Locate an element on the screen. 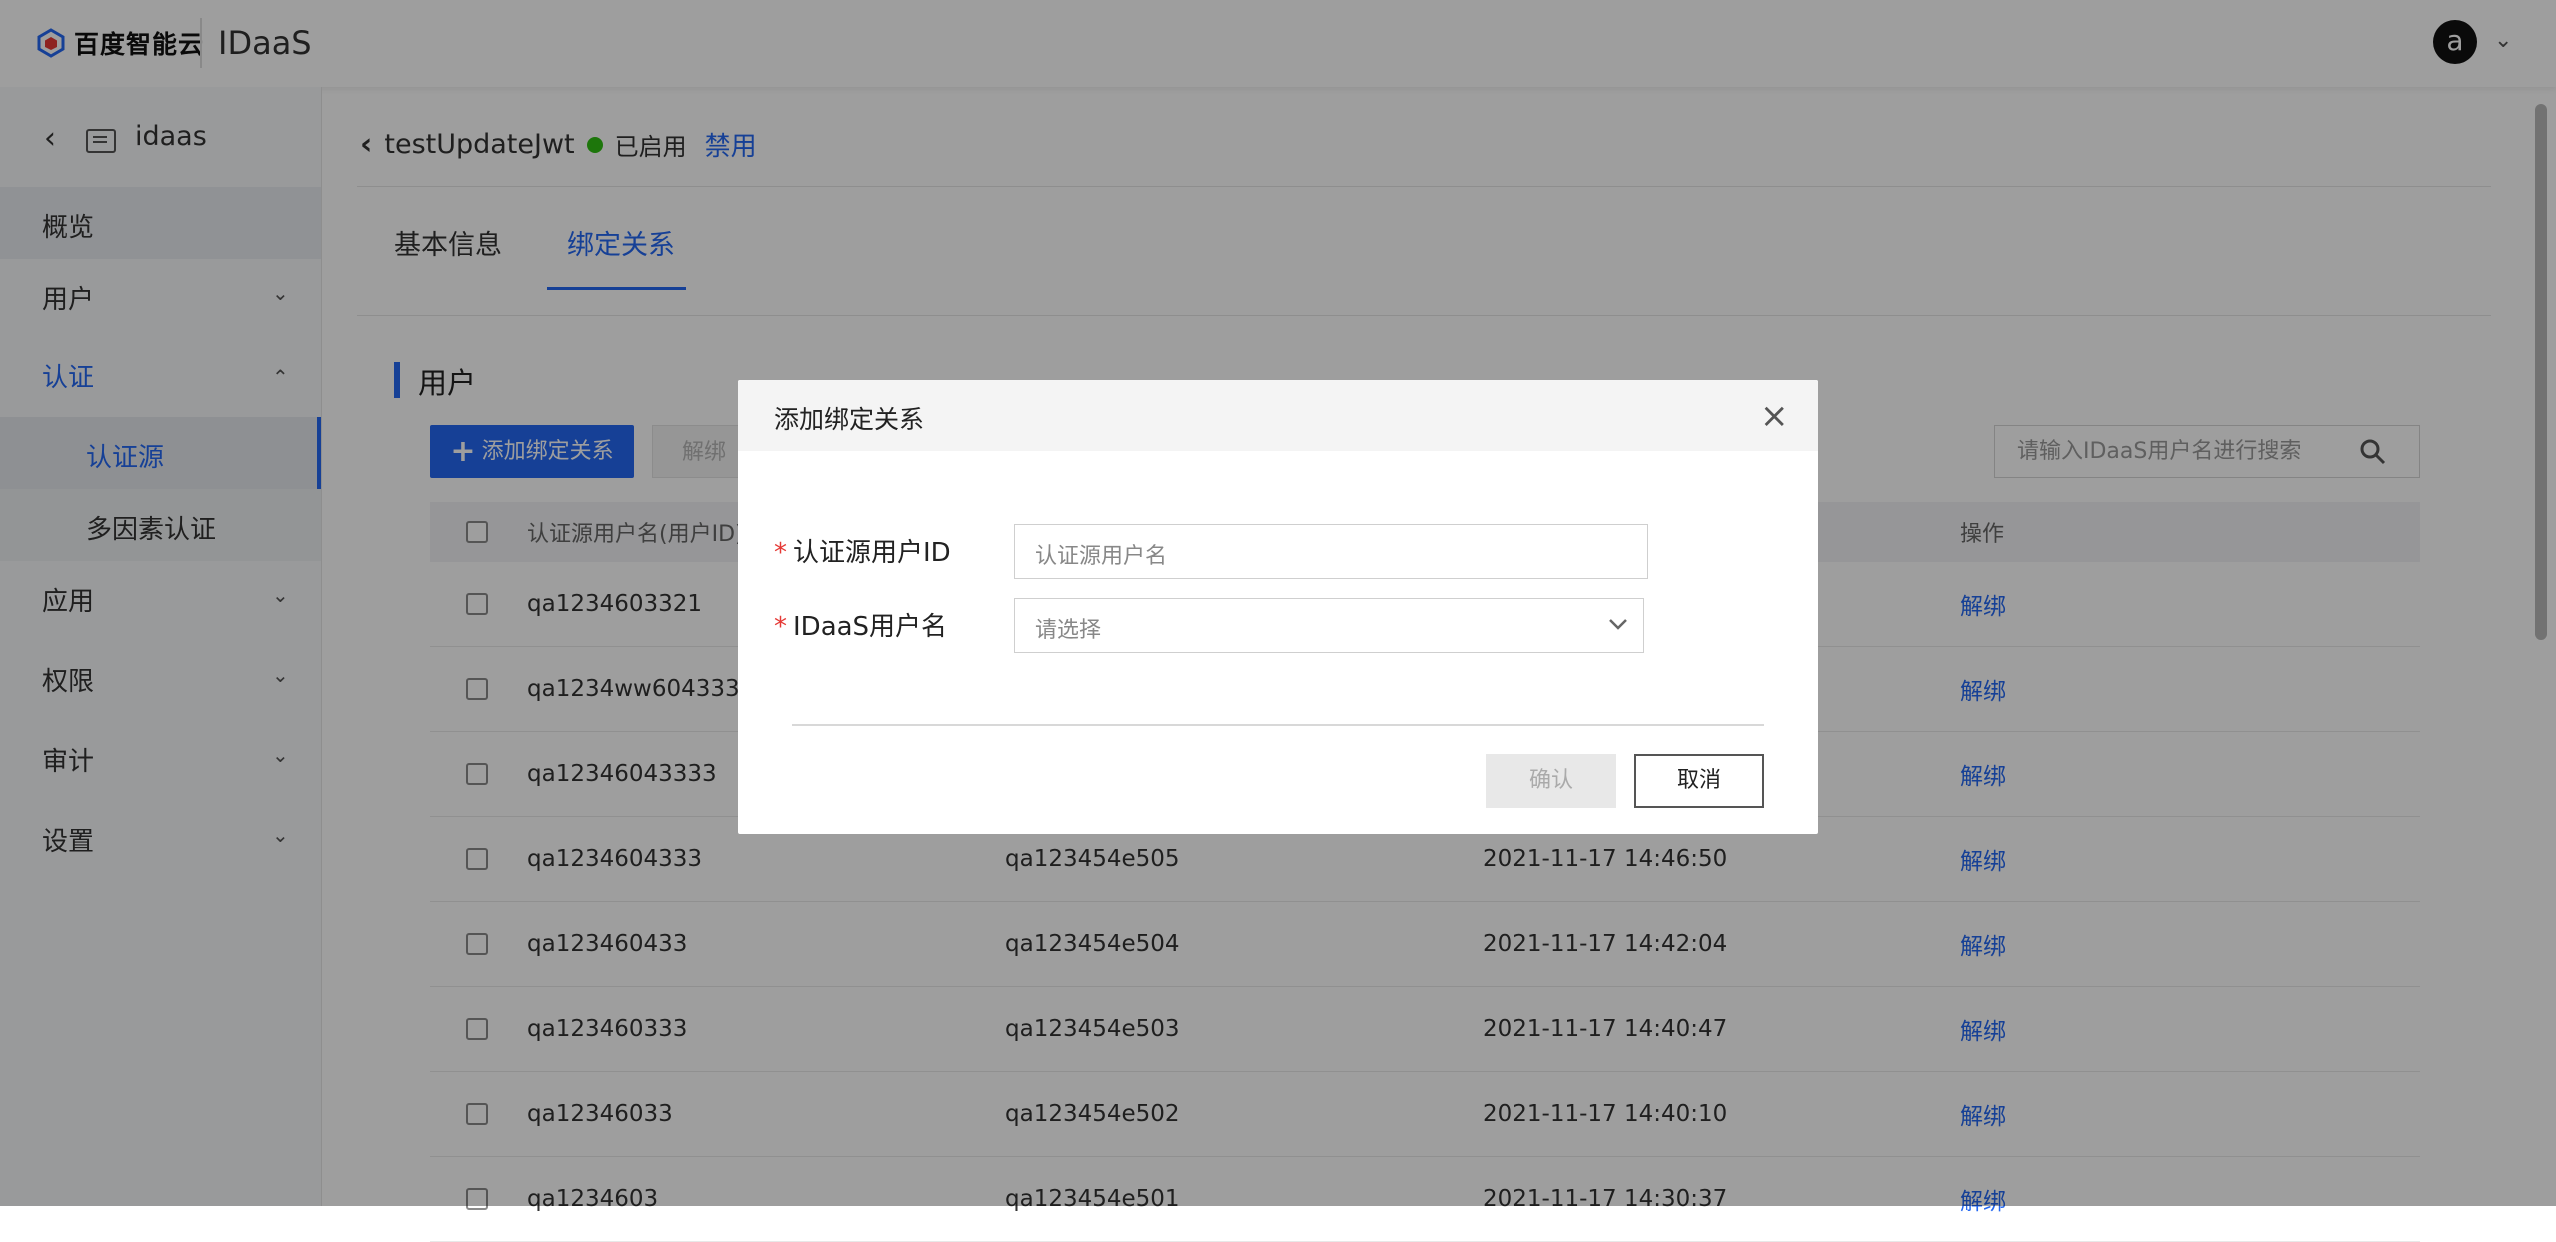  dialog-title: 添加绑定关系 is located at coordinates (849, 419).